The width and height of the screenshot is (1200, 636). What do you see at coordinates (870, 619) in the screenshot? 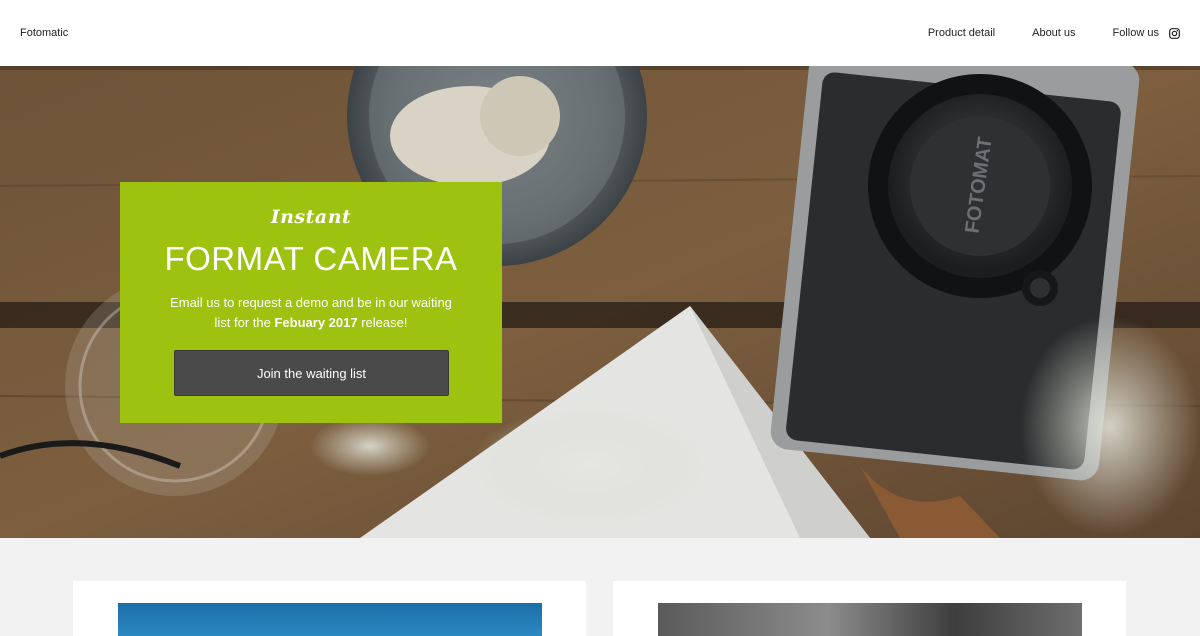
I see `feature-card-2-image` at bounding box center [870, 619].